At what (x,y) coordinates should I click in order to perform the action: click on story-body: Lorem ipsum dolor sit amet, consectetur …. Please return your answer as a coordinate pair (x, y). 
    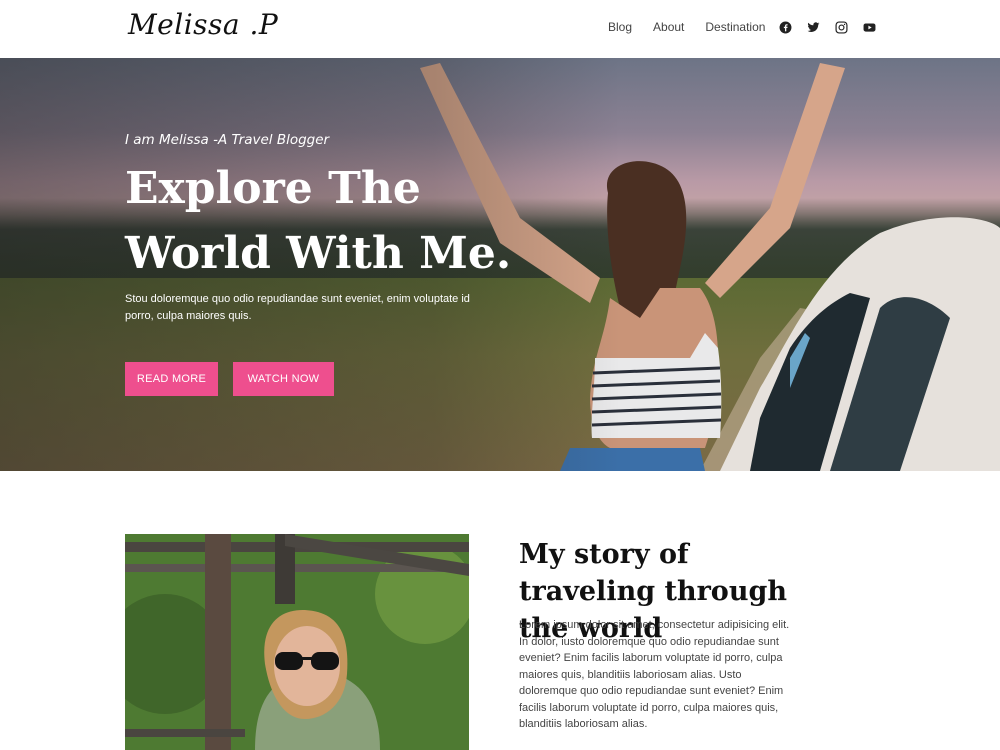
    Looking at the image, I should click on (654, 674).